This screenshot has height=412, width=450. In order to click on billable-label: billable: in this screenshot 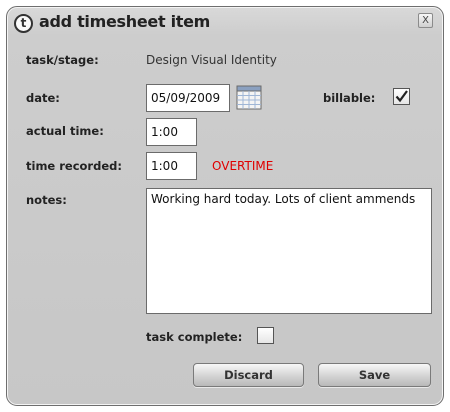, I will do `click(349, 98)`.